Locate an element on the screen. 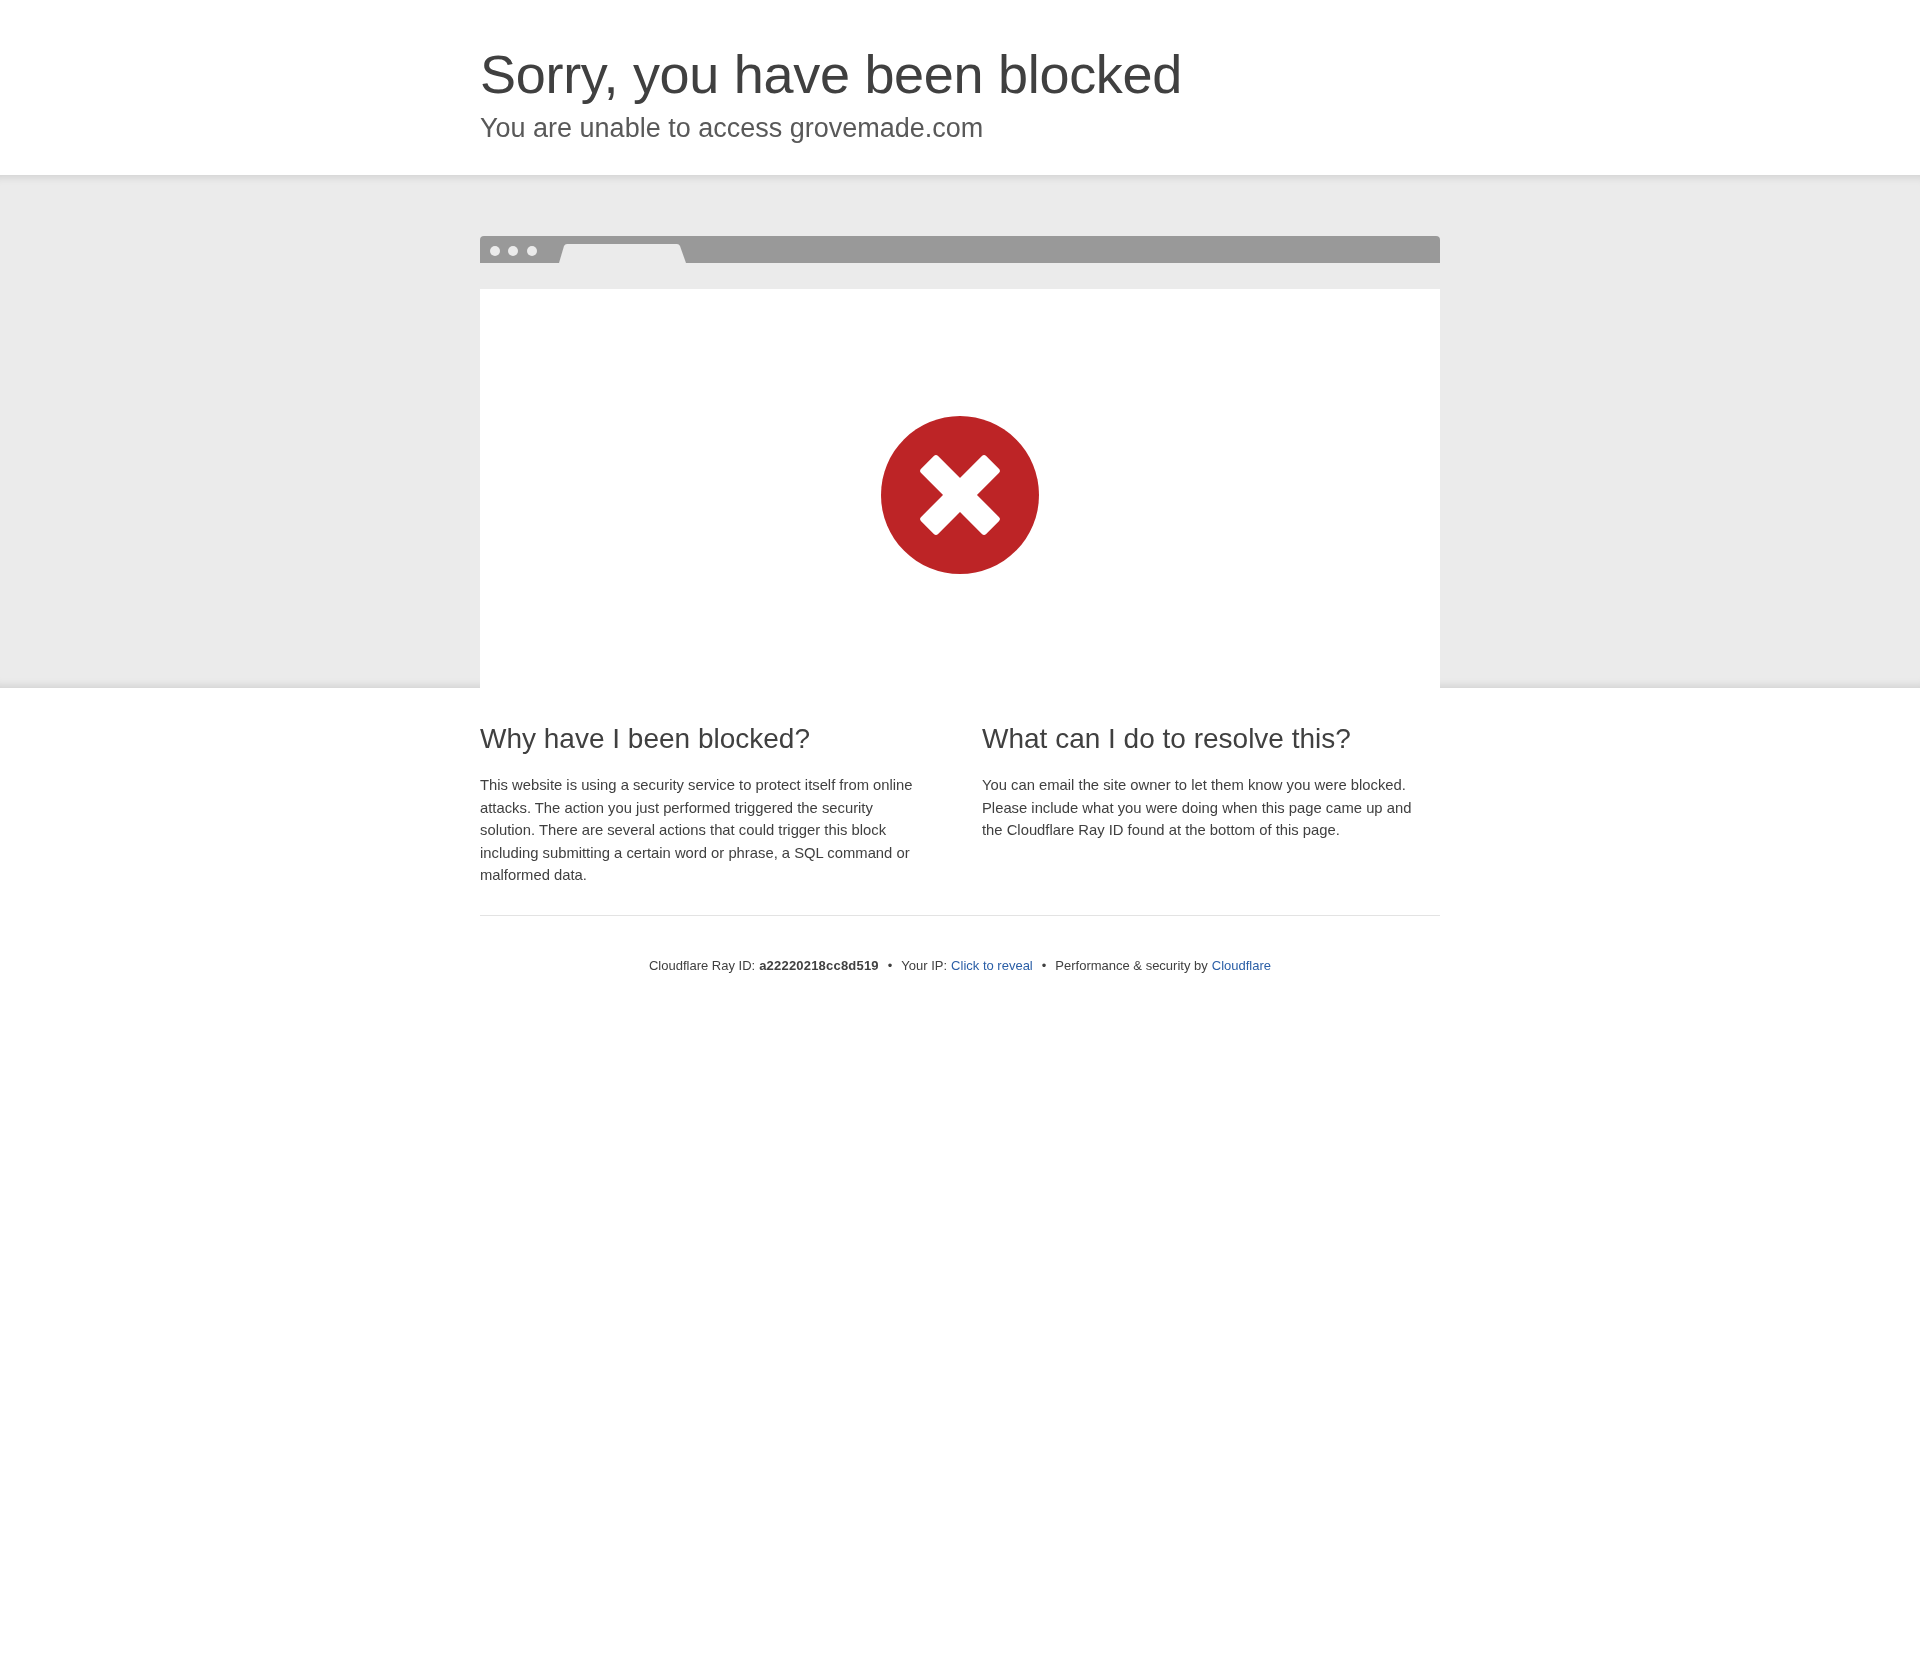 The image size is (1920, 1680). page-title: Sorry, you have been blocked is located at coordinates (832, 74).